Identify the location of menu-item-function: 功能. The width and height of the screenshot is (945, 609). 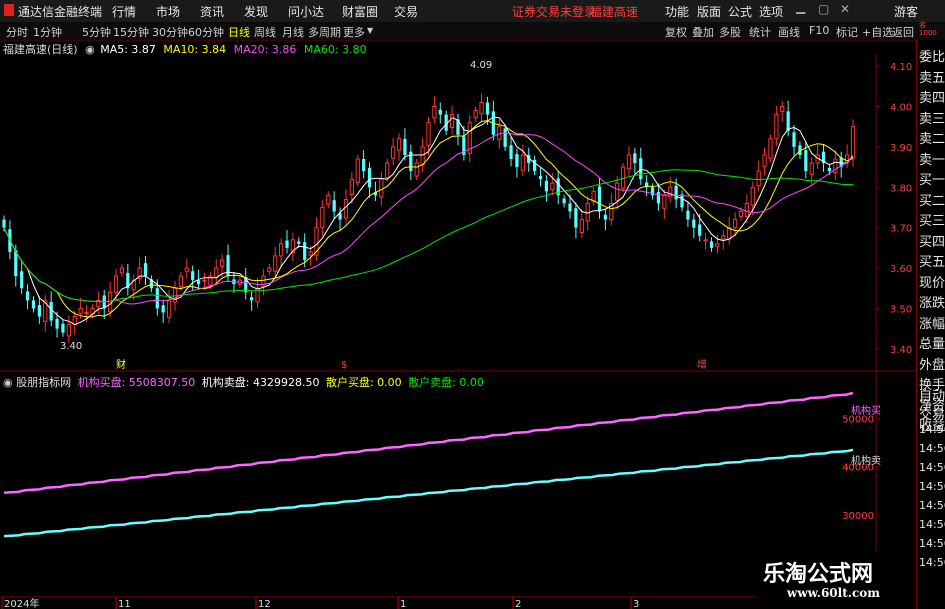
(677, 11).